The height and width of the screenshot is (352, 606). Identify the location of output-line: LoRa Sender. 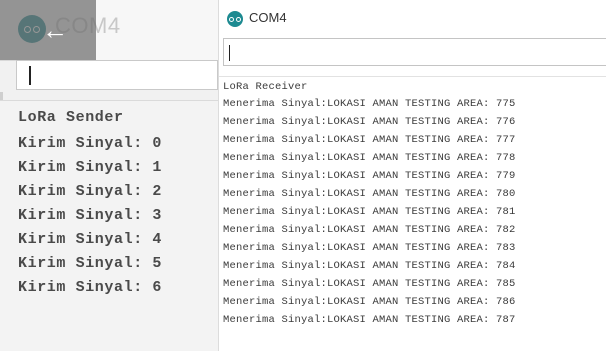
(71, 117).